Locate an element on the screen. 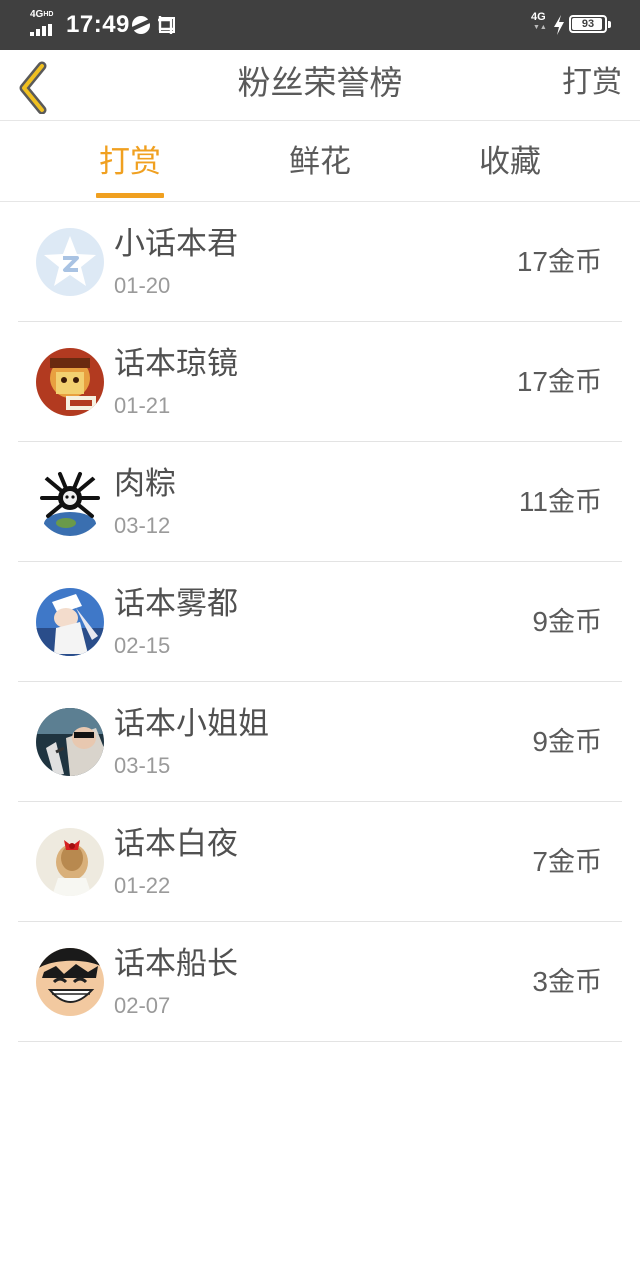 The height and width of the screenshot is (1276, 640). list-item: 话本小姐姐 03-15 9金币 is located at coordinates (320, 742).